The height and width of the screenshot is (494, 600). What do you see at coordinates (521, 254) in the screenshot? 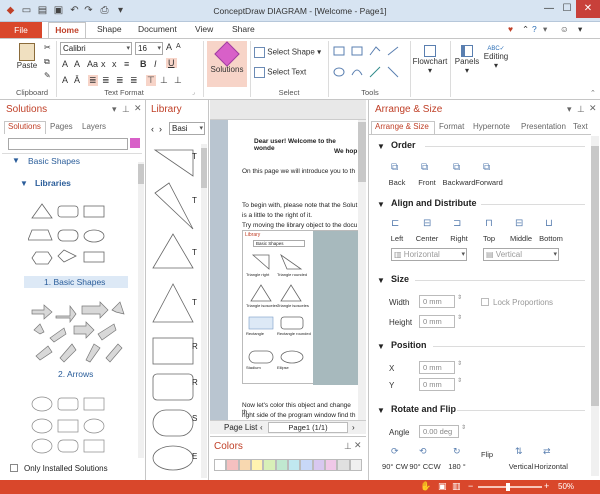
I see `distribute-vertical-combo: ▤ Vertical ▾` at bounding box center [521, 254].